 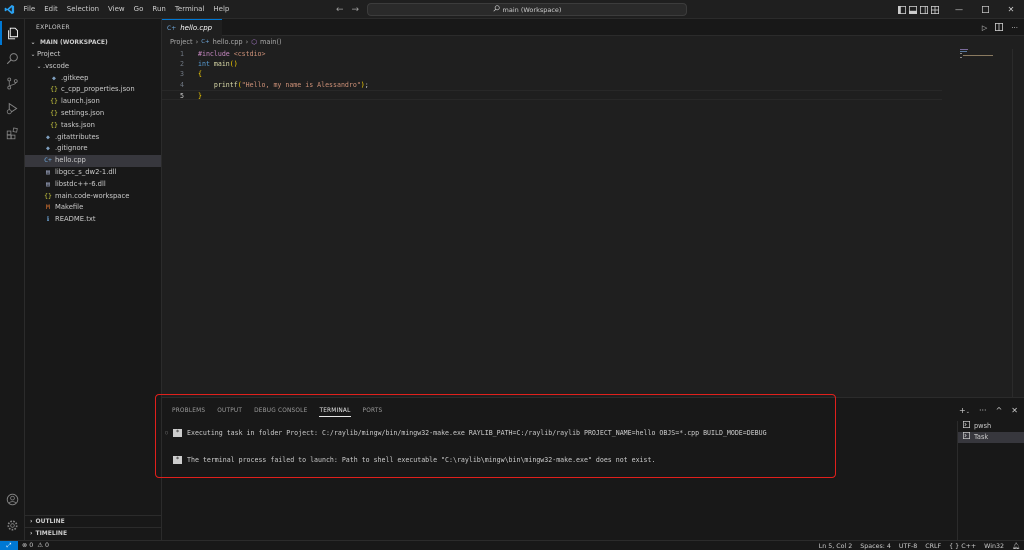 What do you see at coordinates (271, 42) in the screenshot?
I see `breadcrumb-item: main()` at bounding box center [271, 42].